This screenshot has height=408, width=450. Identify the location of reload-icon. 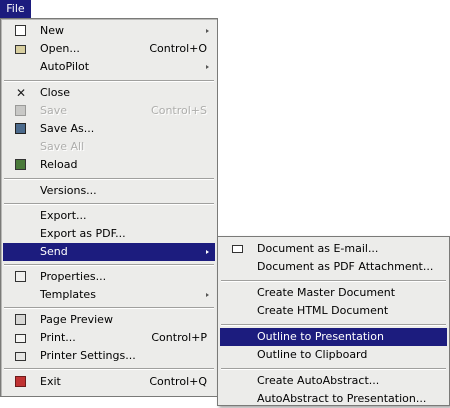
(21, 165).